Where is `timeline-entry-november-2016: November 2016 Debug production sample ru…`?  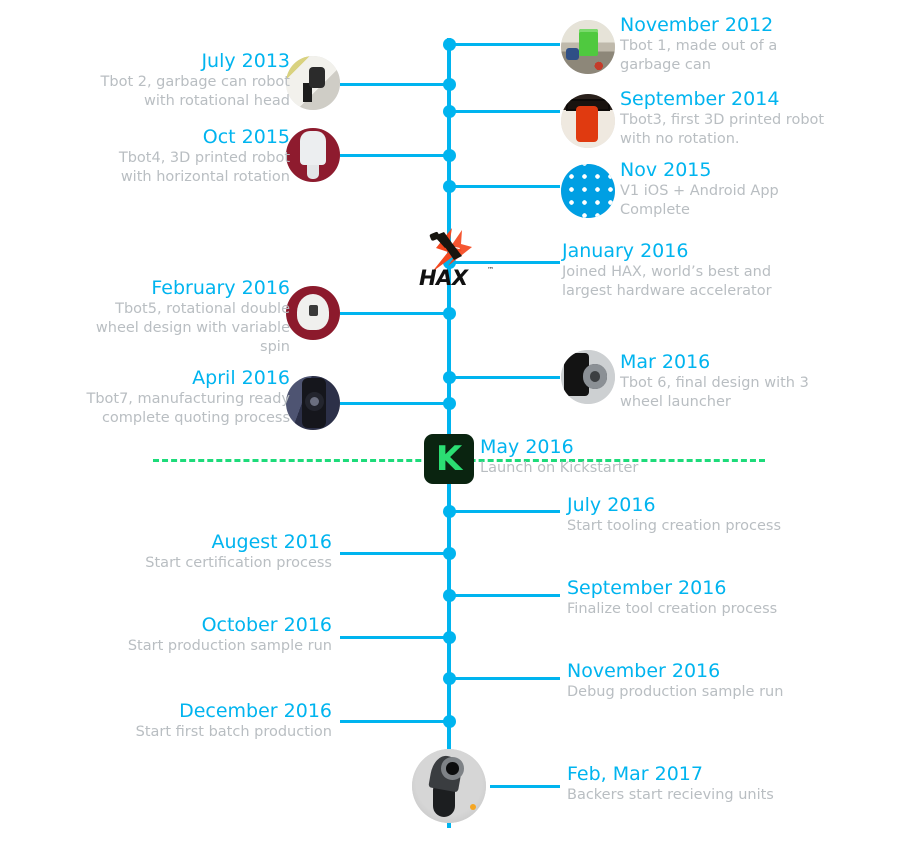
timeline-entry-november-2016: November 2016 Debug production sample ru… is located at coordinates (682, 681).